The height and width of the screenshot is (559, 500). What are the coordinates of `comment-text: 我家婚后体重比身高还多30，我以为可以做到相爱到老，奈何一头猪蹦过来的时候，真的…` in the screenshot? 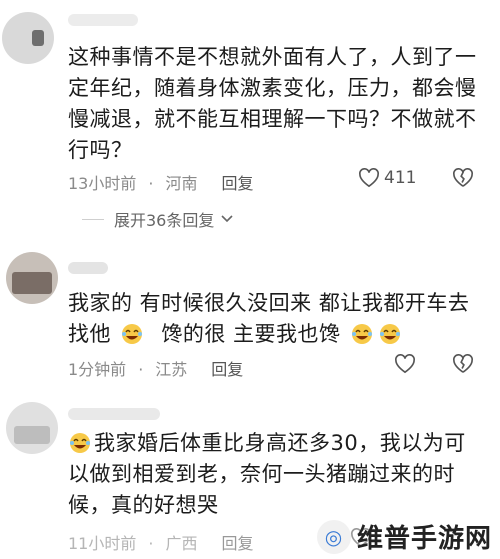 It's located at (267, 474).